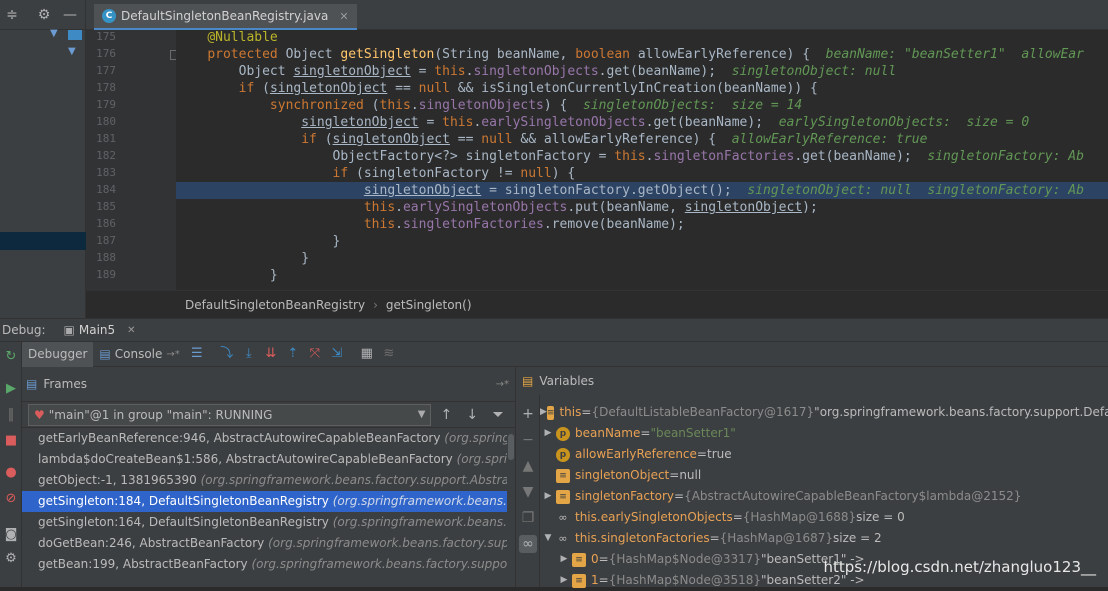 The height and width of the screenshot is (591, 1108). I want to click on show-watches-icon: ∞, so click(528, 544).